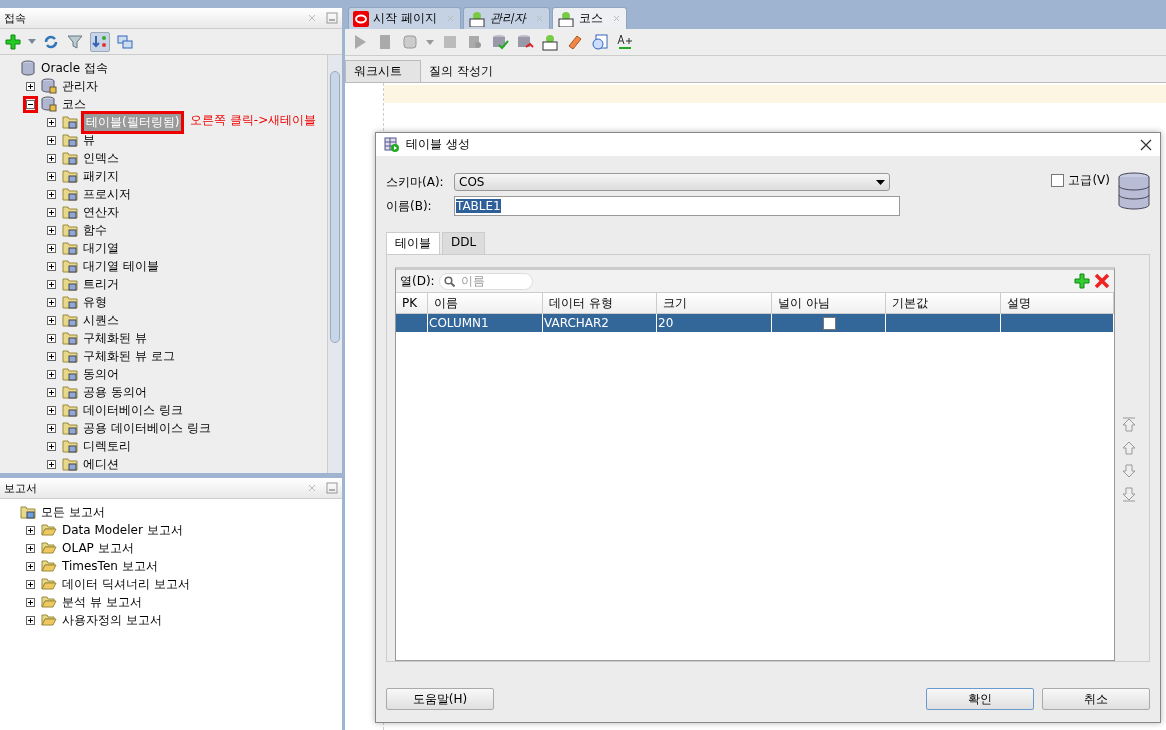 The image size is (1166, 730). I want to click on scrollbar, so click(334, 264).